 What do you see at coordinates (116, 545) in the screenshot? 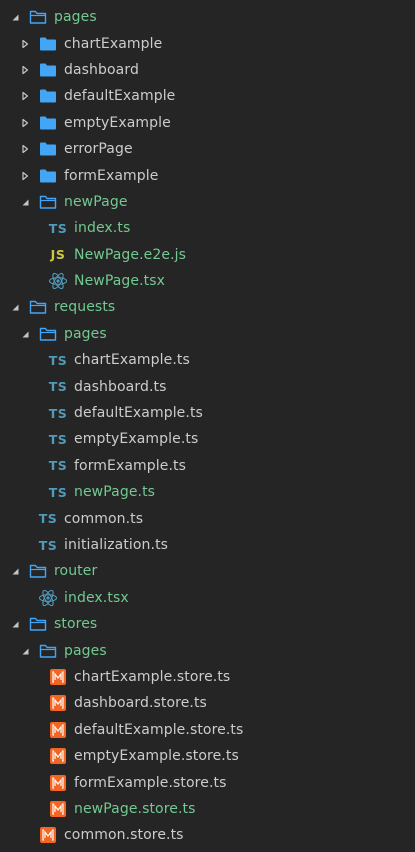
I see `tree-item-label: initialization.ts` at bounding box center [116, 545].